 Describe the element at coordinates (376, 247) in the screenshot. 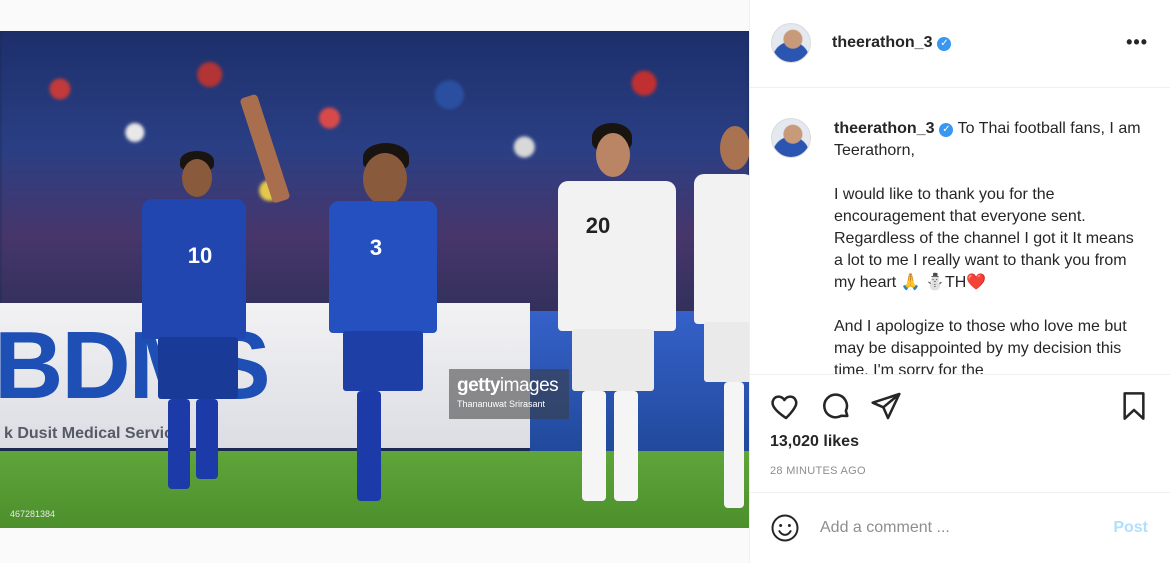

I see `player-number: 3` at that location.